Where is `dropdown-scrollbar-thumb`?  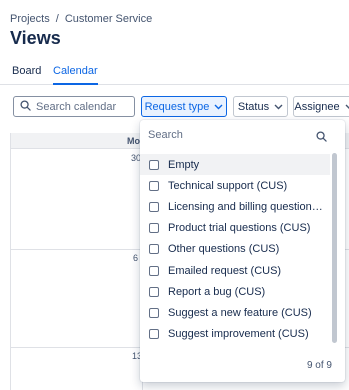
dropdown-scrollbar-thumb is located at coordinates (334, 248).